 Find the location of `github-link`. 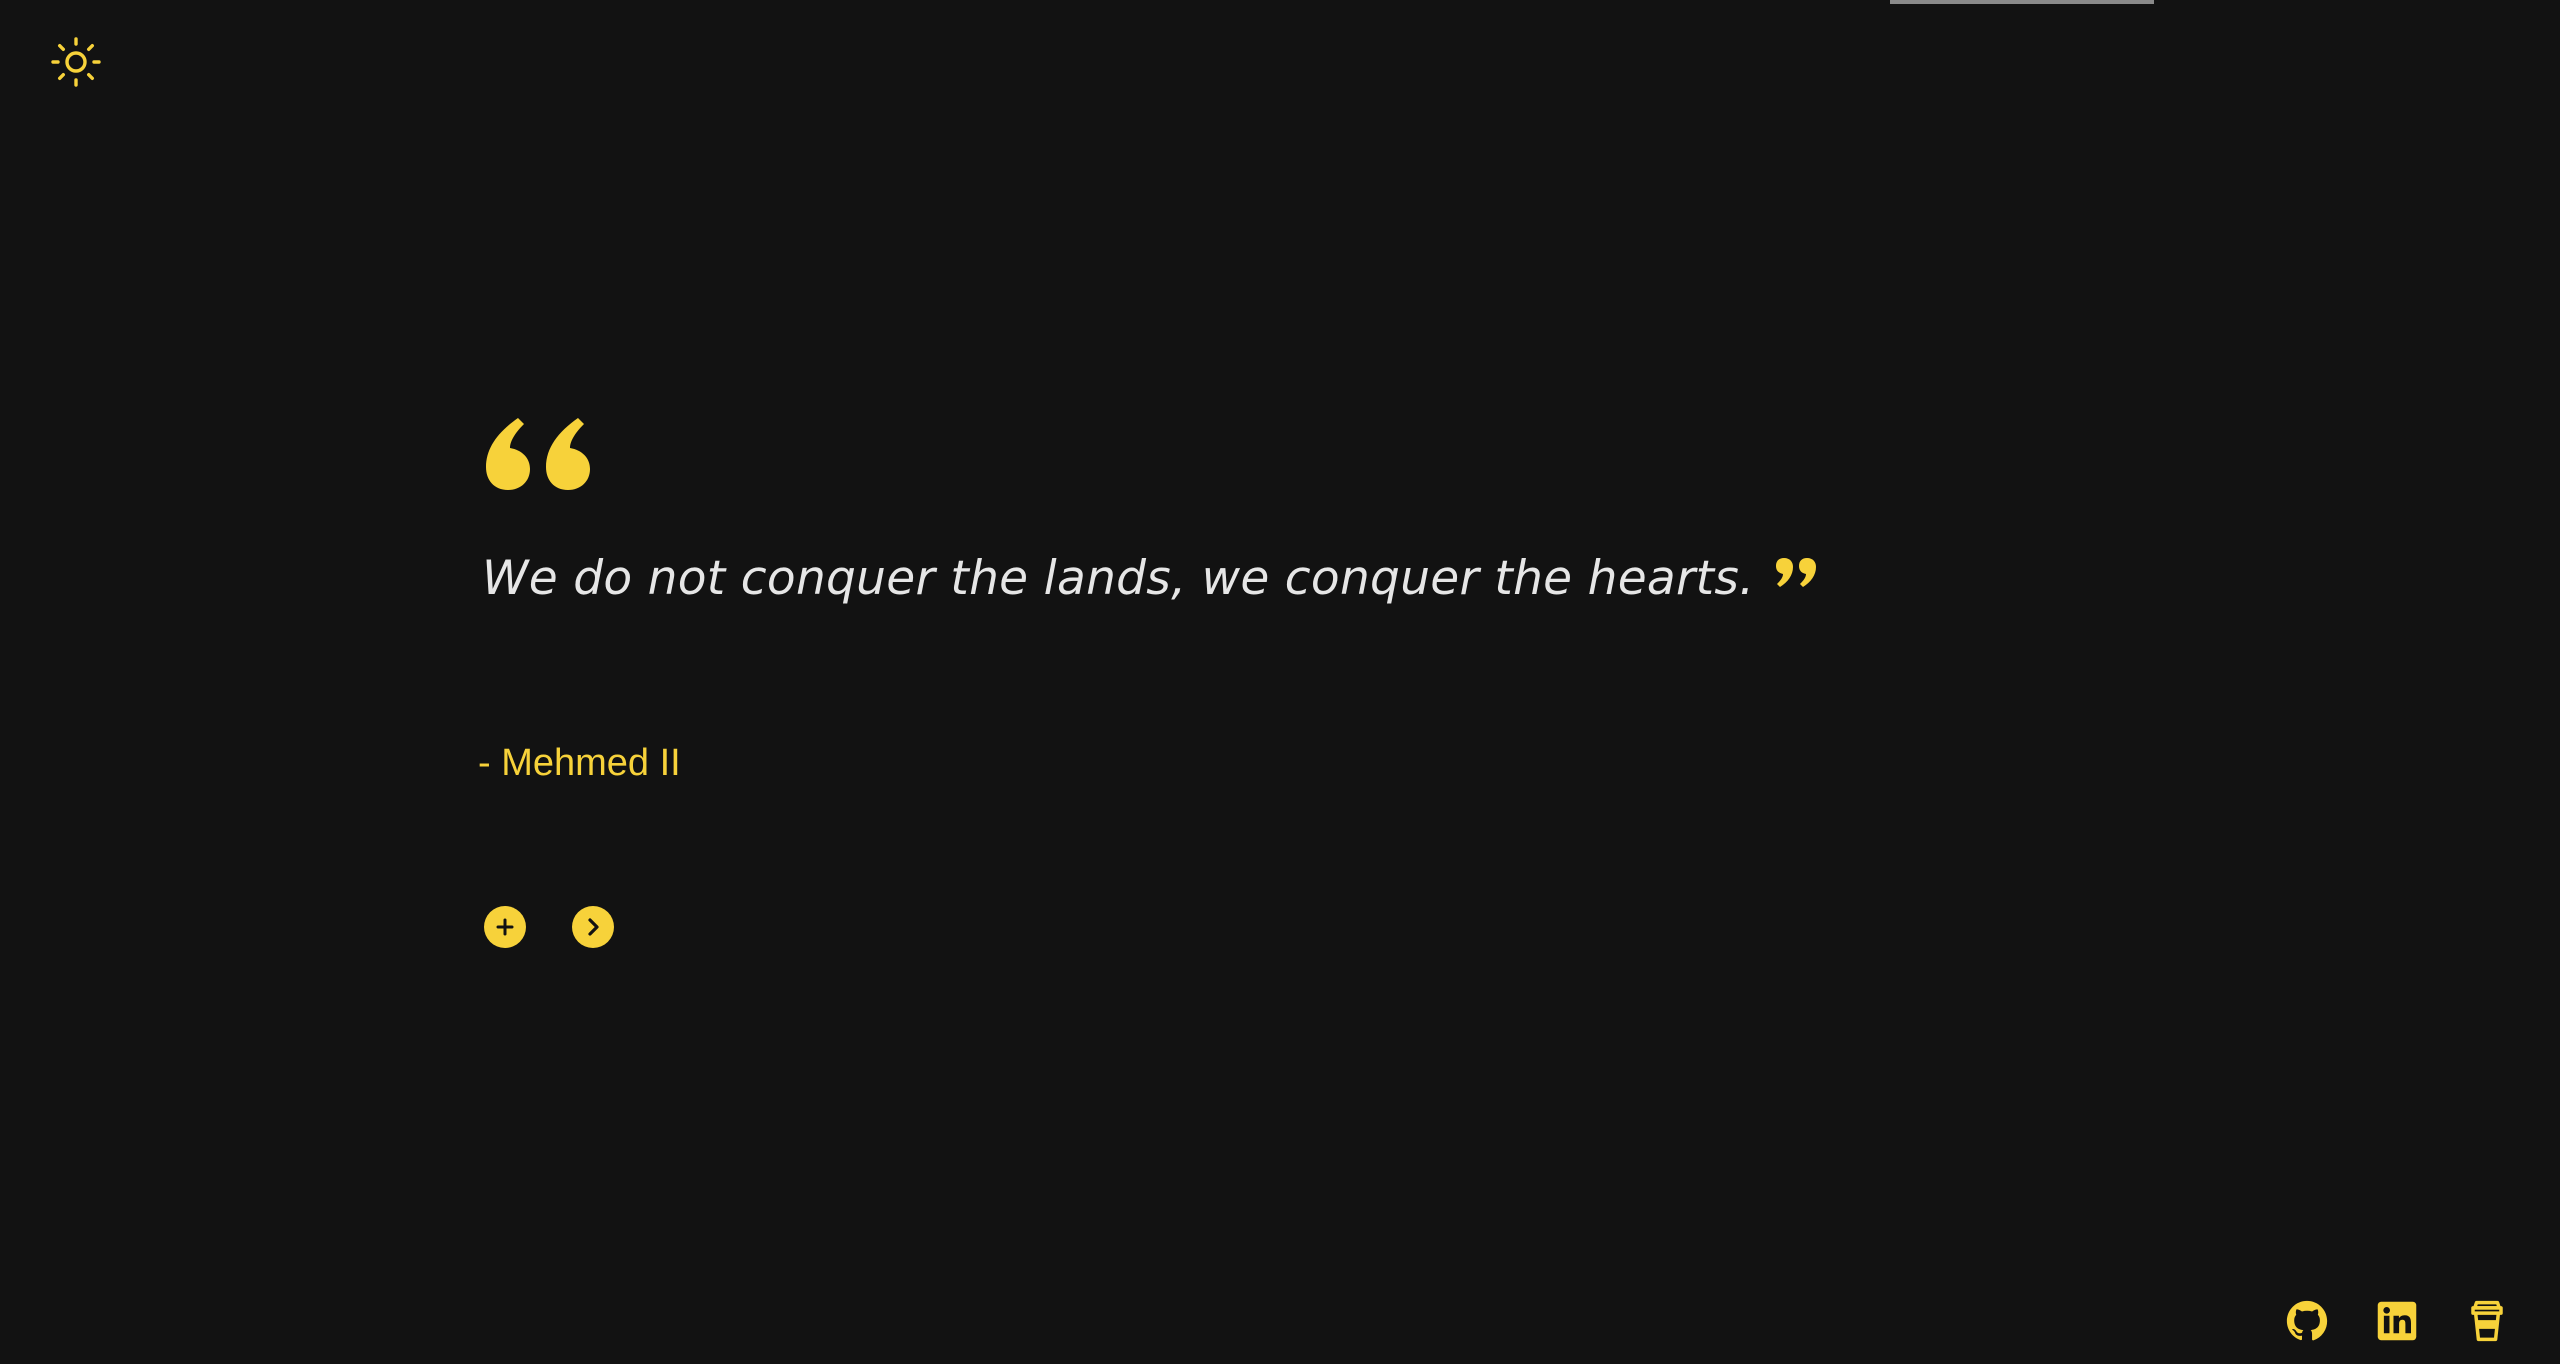

github-link is located at coordinates (2307, 1321).